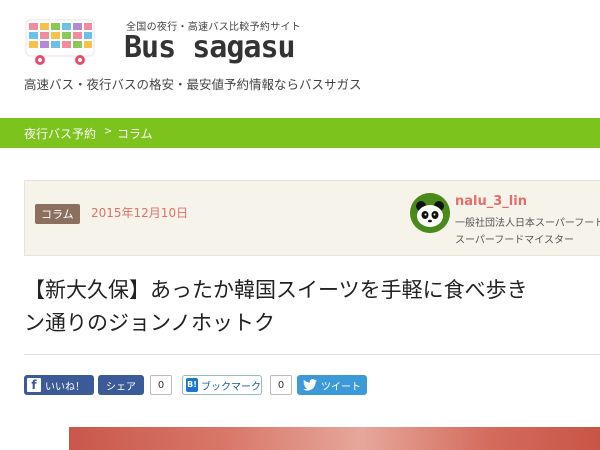  What do you see at coordinates (310, 385) in the screenshot?
I see `twitter-bird-icon` at bounding box center [310, 385].